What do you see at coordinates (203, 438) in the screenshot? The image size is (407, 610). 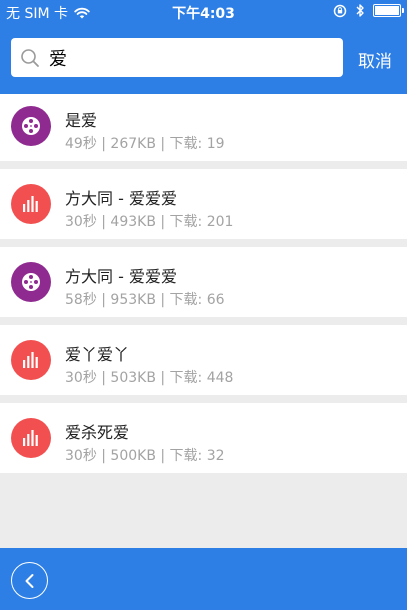 I see `result-item: 爱杀死爱 30秒 | 500KB | 下载: 32` at bounding box center [203, 438].